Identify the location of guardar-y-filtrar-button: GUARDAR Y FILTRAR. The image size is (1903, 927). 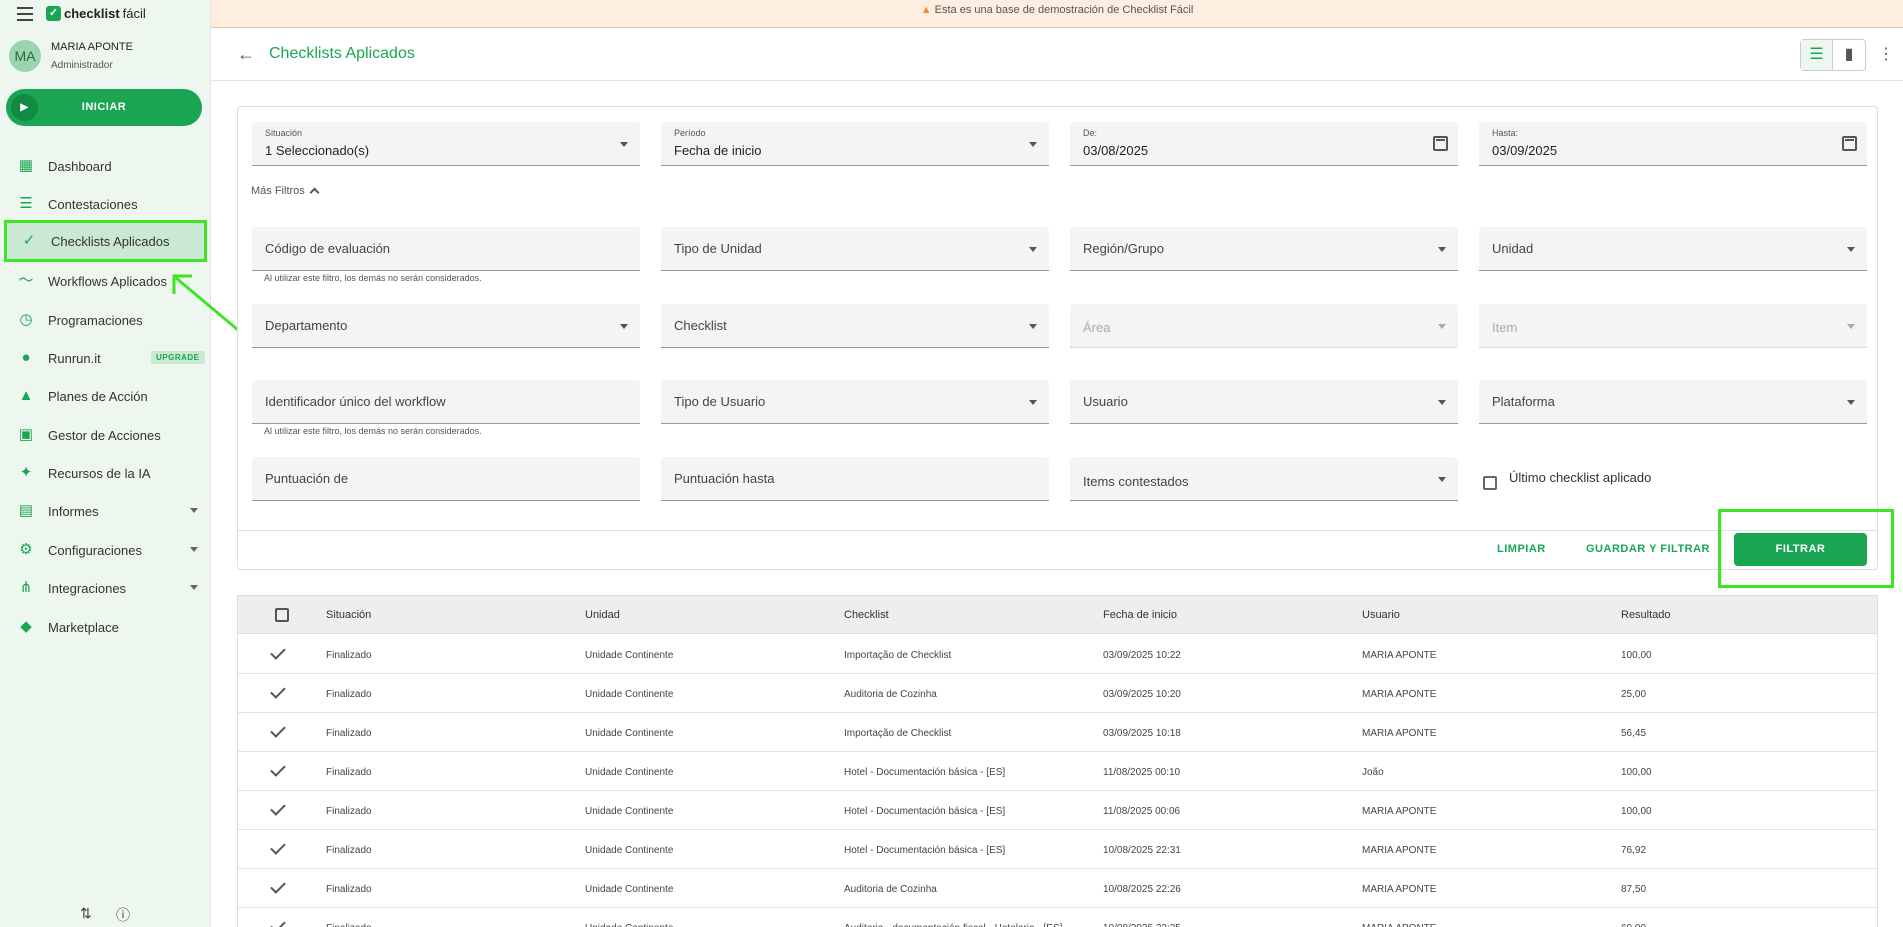
(1648, 549).